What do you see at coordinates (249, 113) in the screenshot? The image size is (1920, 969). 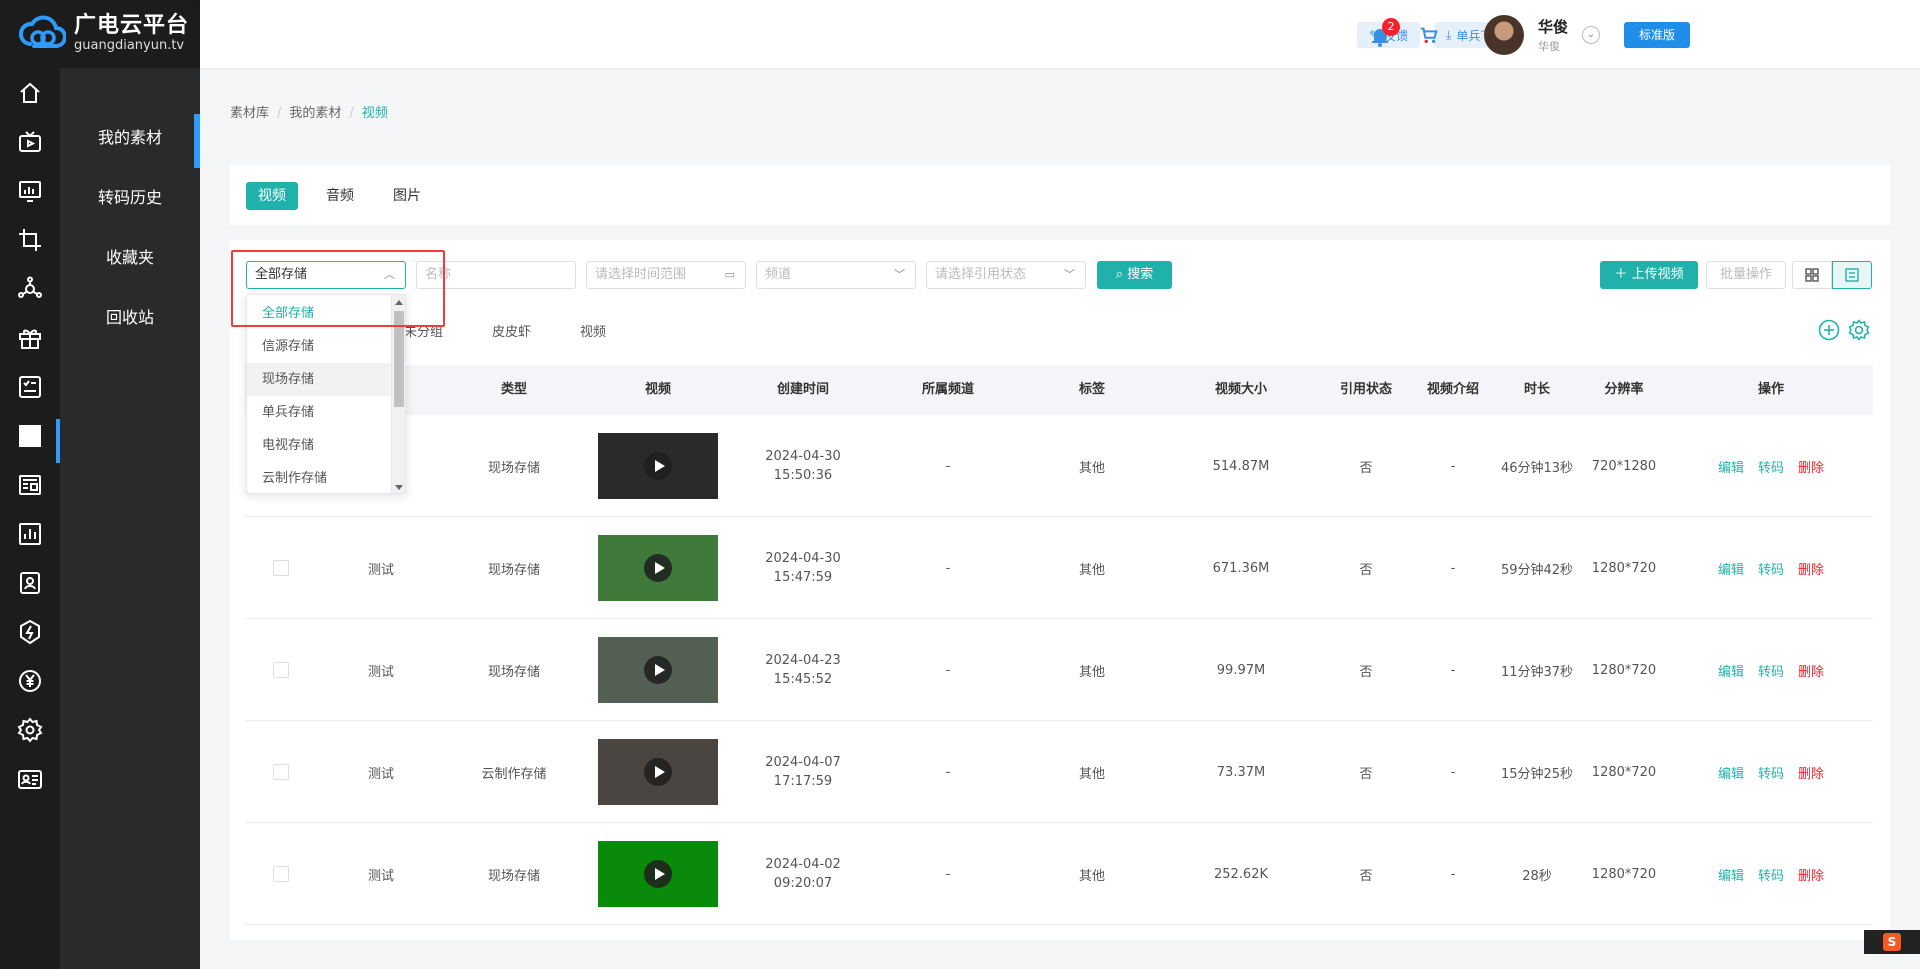 I see `breadcrumb-item: 素材库` at bounding box center [249, 113].